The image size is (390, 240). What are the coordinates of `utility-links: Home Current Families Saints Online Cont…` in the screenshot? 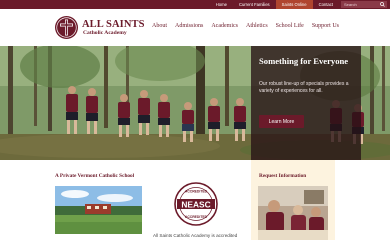 It's located at (300, 4).